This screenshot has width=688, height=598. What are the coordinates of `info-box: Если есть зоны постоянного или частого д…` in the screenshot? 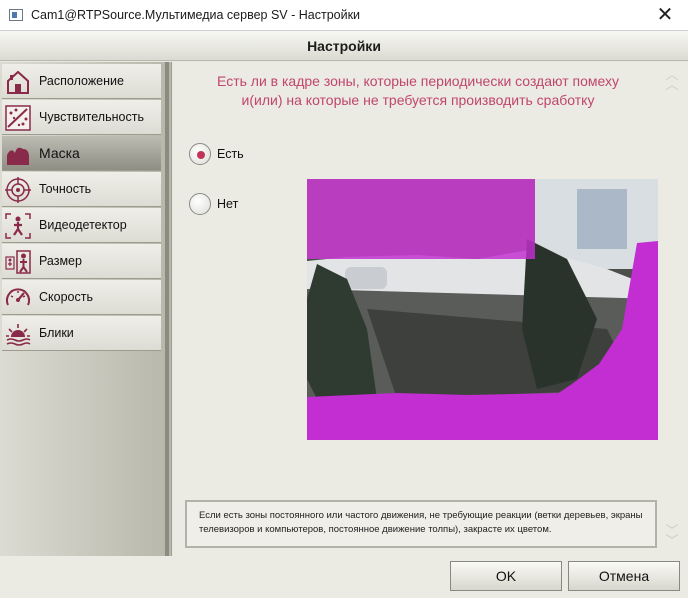 It's located at (421, 524).